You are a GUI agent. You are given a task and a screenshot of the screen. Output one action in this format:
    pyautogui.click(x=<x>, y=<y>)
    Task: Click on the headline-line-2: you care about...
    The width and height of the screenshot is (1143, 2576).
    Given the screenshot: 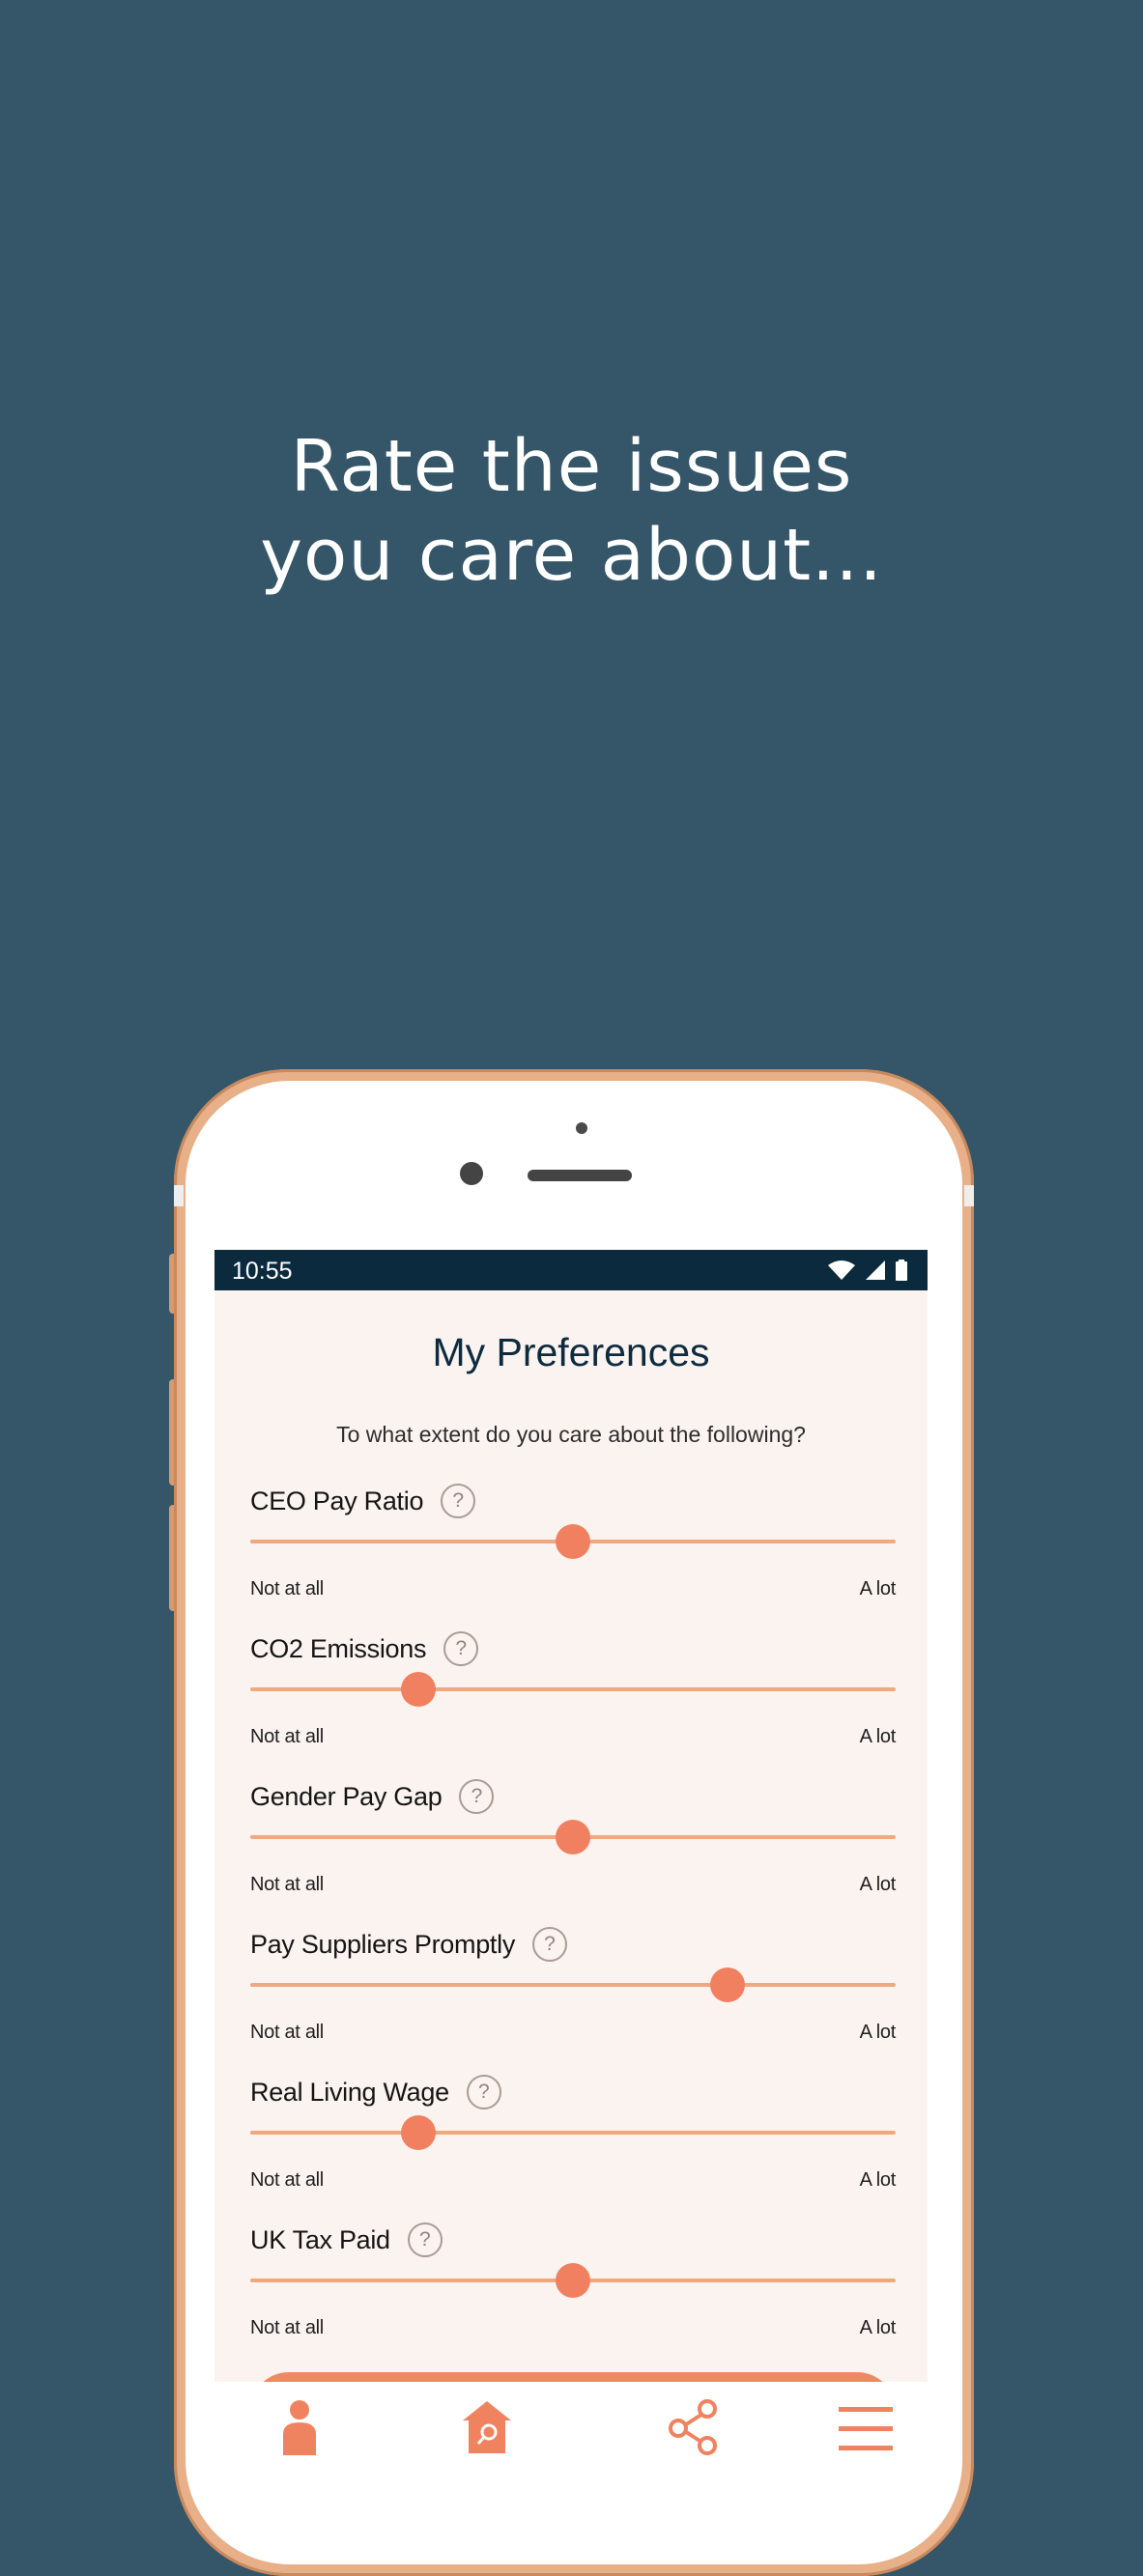 What is the action you would take?
    pyautogui.click(x=571, y=555)
    